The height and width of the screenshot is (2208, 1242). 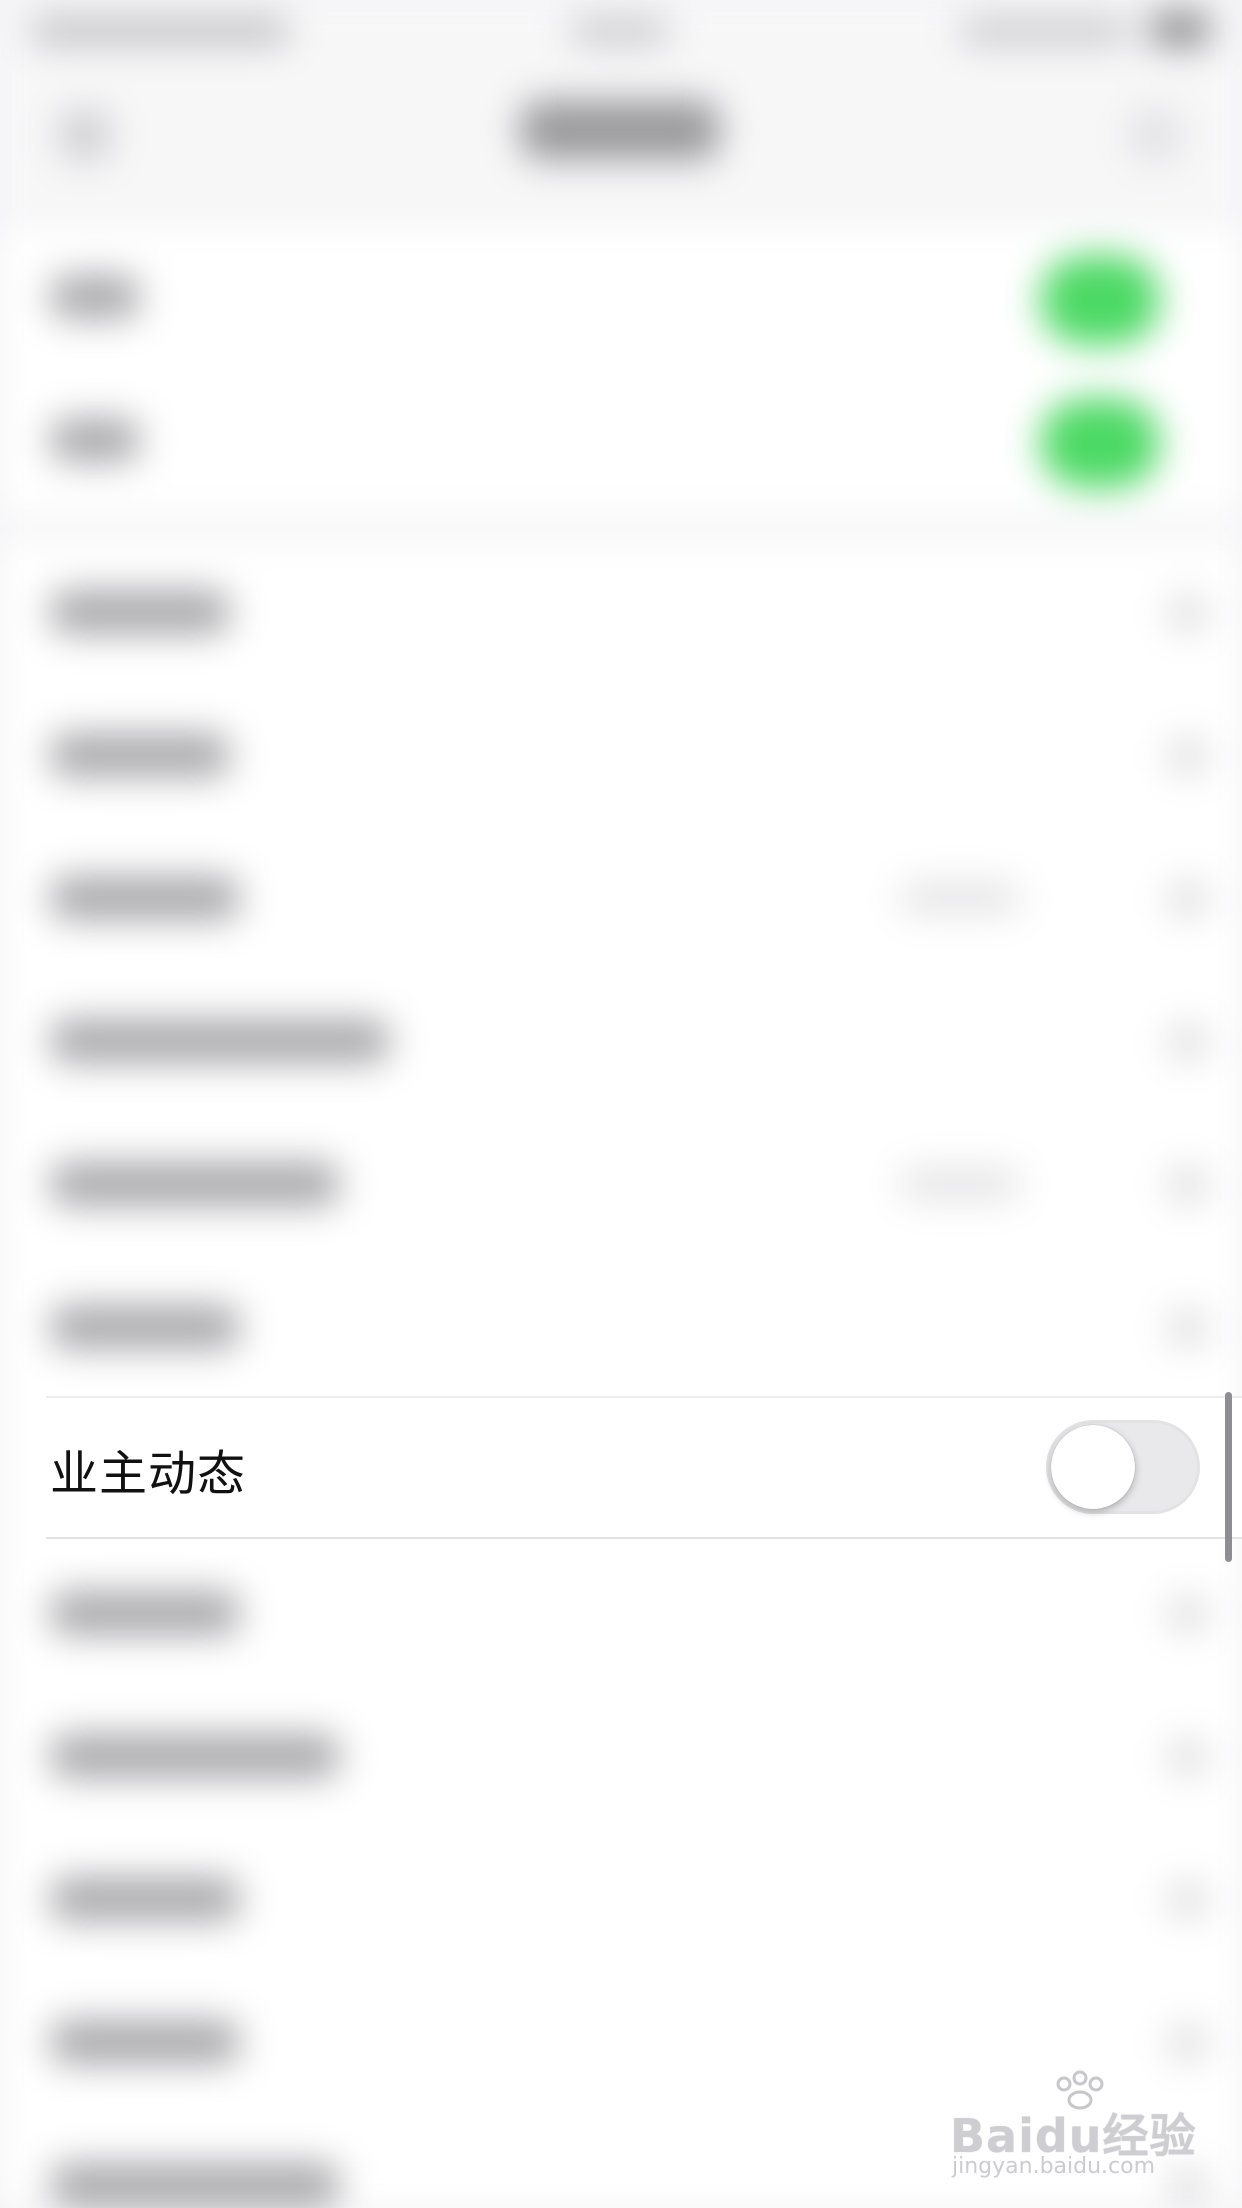 What do you see at coordinates (1155, 135) in the screenshot?
I see `more-icon` at bounding box center [1155, 135].